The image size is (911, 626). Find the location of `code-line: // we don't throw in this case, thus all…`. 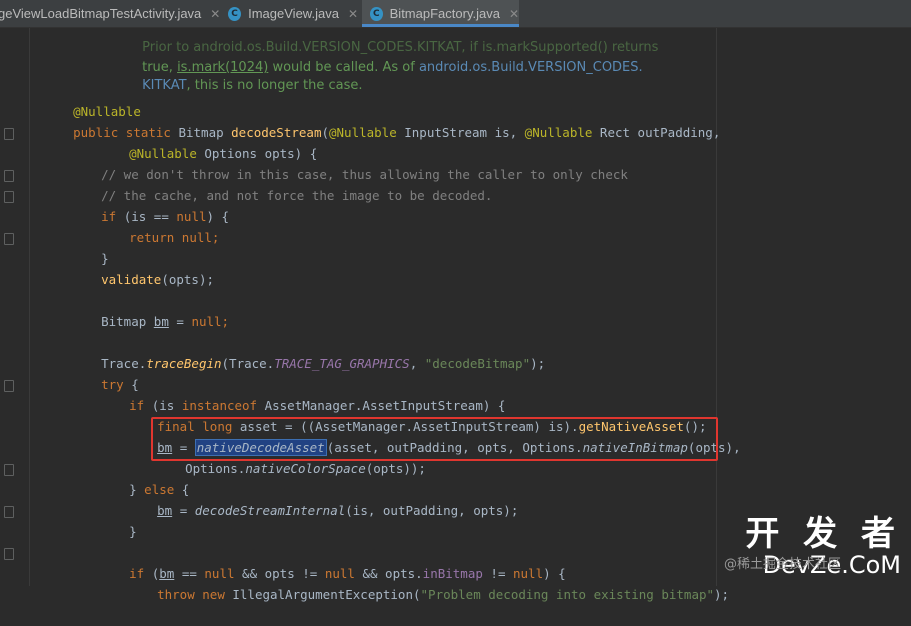

code-line: // we don't throw in this case, thus all… is located at coordinates (364, 174).